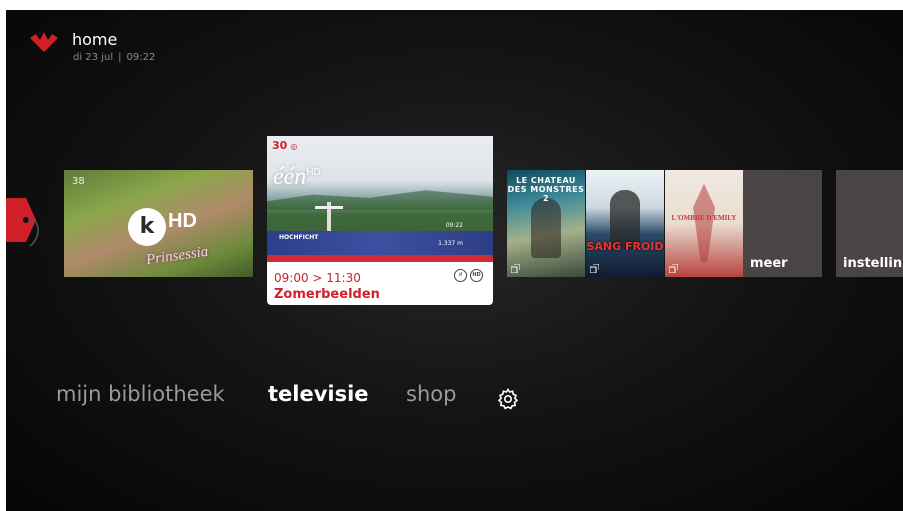  What do you see at coordinates (508, 399) in the screenshot?
I see `gear-icon` at bounding box center [508, 399].